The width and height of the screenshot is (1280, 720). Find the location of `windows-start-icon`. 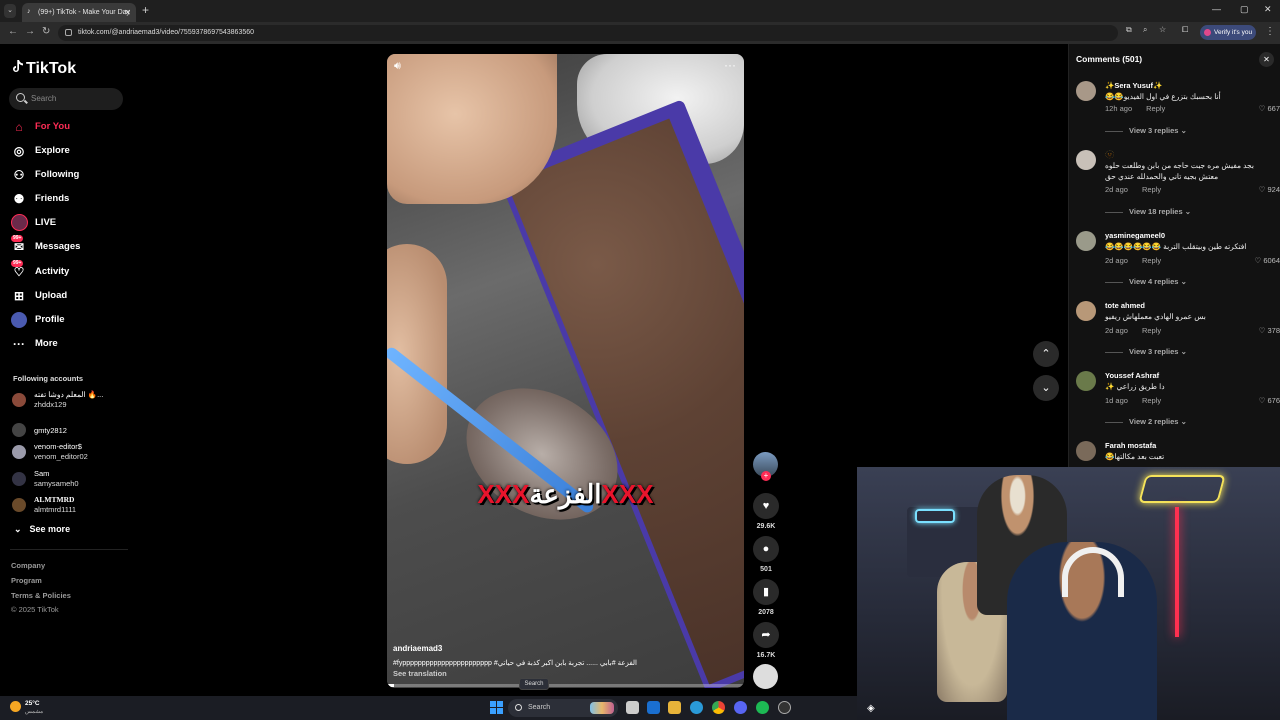

windows-start-icon is located at coordinates (496, 707).